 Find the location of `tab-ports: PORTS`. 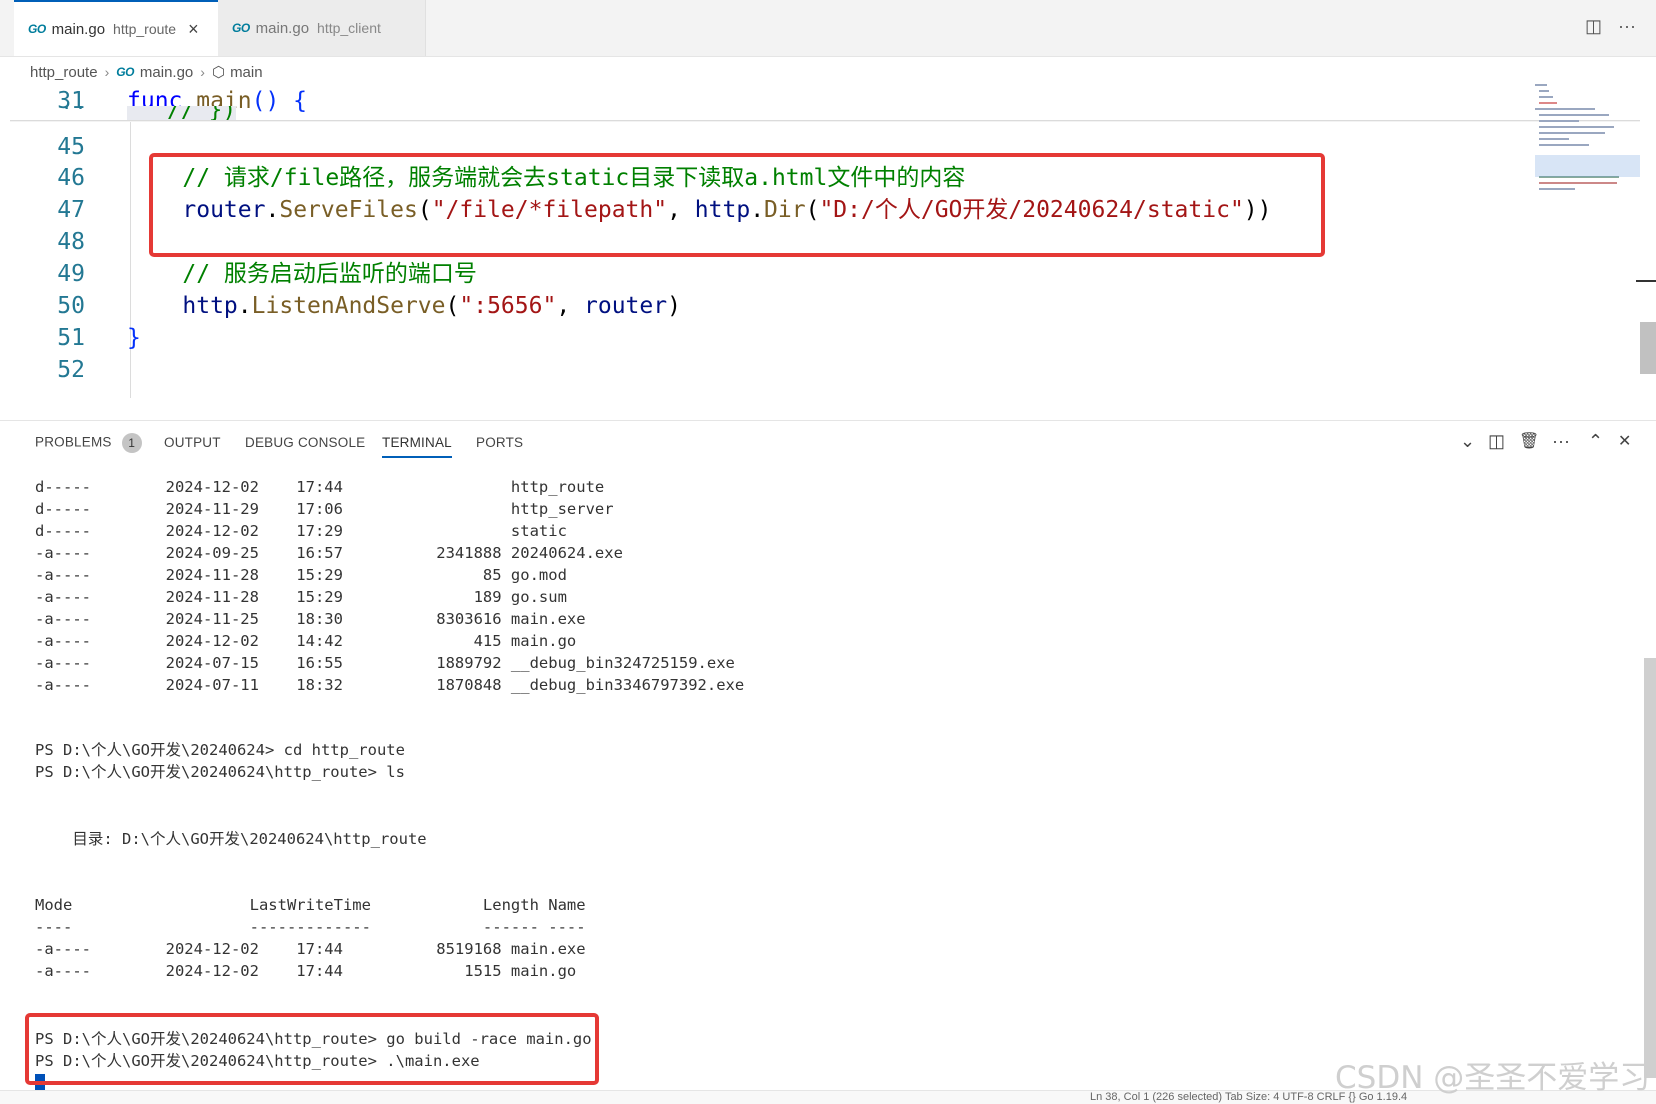

tab-ports: PORTS is located at coordinates (499, 442).